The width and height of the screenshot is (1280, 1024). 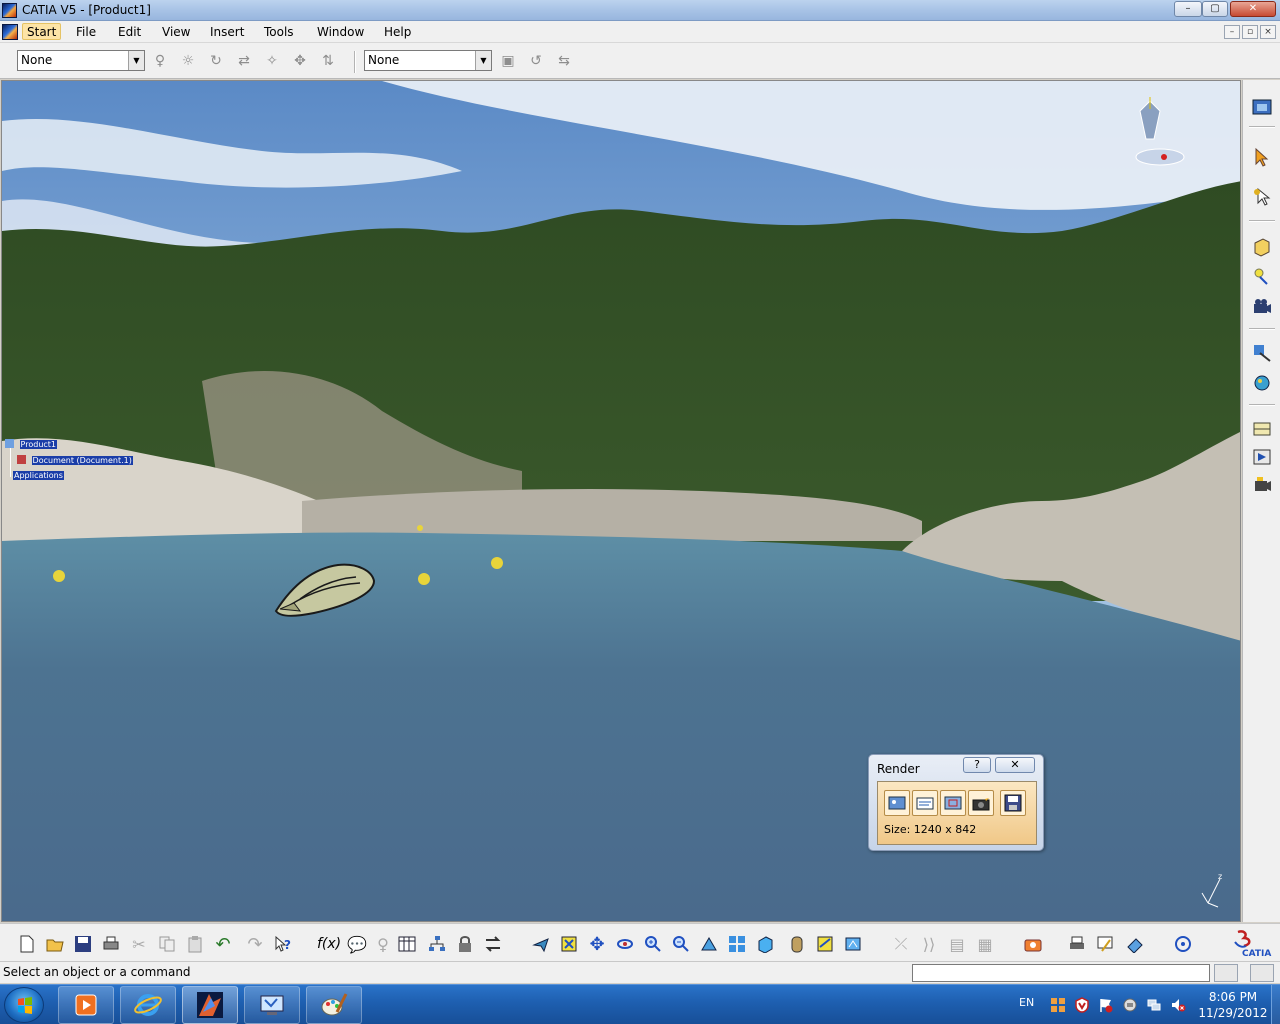 What do you see at coordinates (55, 944) in the screenshot?
I see `open-folder-icon` at bounding box center [55, 944].